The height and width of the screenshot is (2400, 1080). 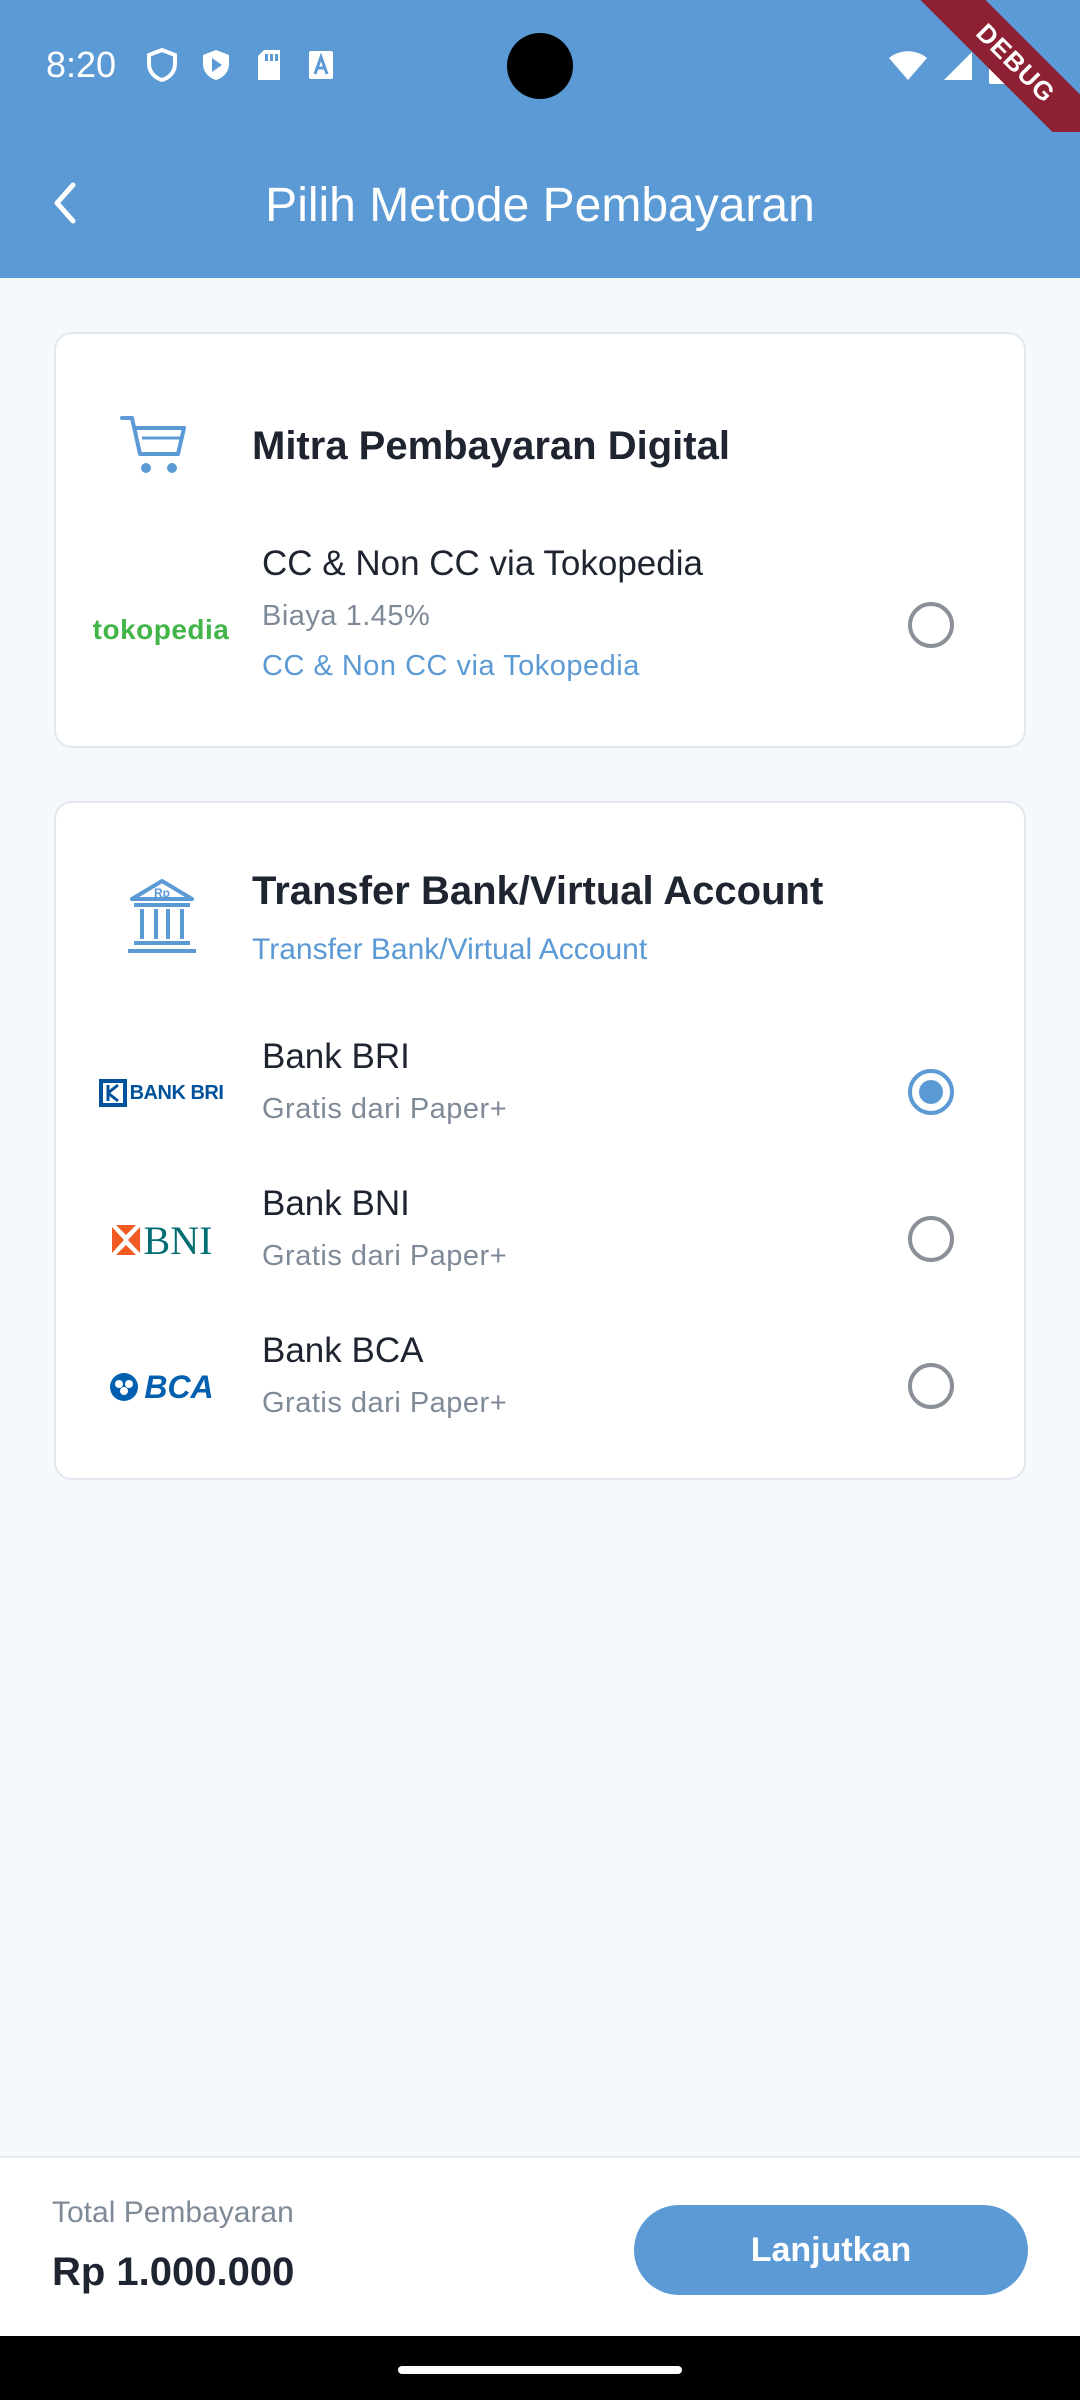 I want to click on cart-icon, so click(x=153, y=444).